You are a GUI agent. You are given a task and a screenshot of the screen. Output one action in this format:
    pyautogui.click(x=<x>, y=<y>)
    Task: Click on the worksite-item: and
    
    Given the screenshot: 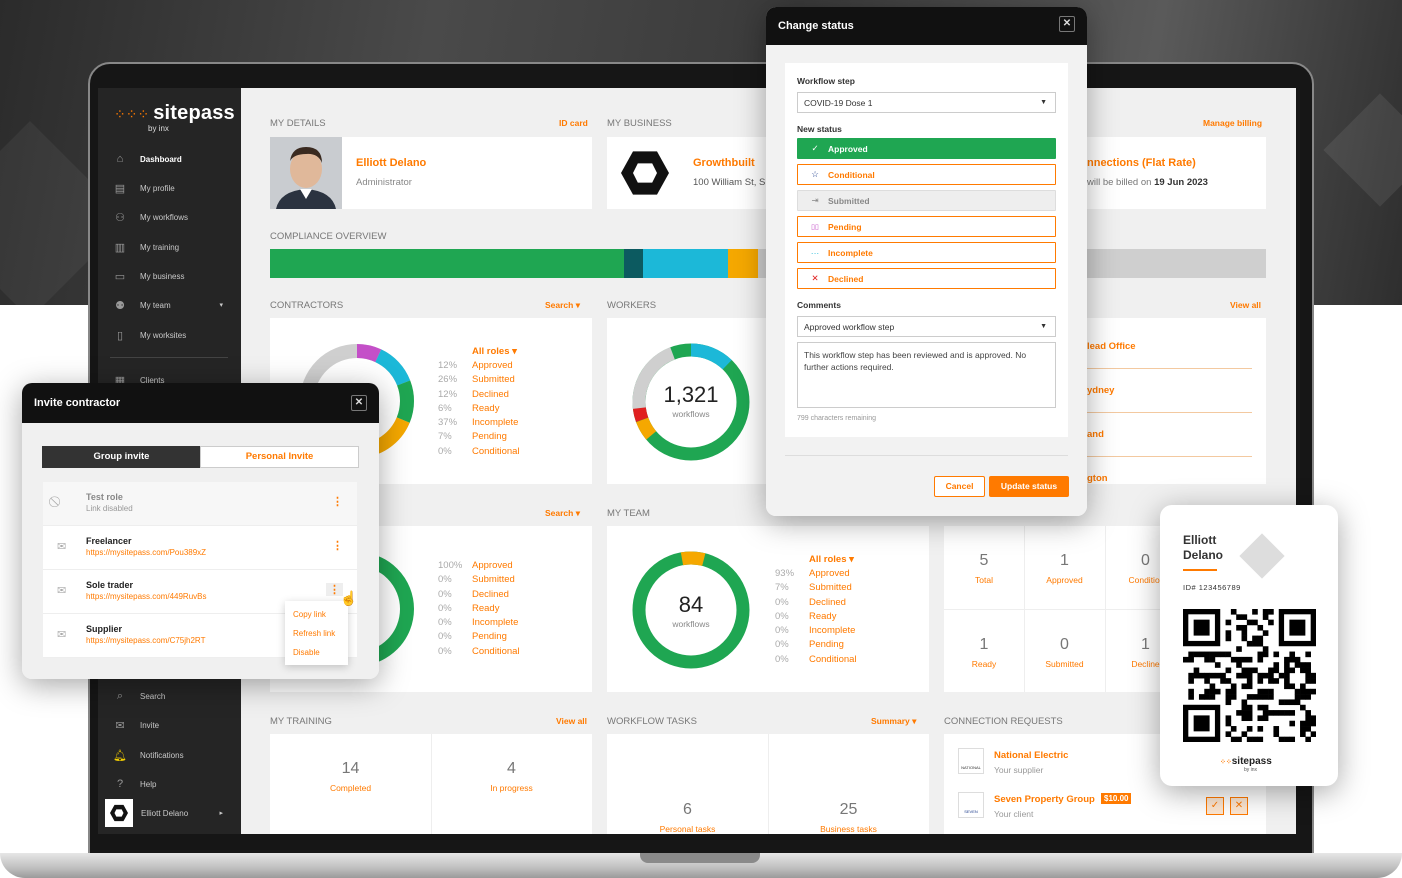 What is the action you would take?
    pyautogui.click(x=1095, y=434)
    